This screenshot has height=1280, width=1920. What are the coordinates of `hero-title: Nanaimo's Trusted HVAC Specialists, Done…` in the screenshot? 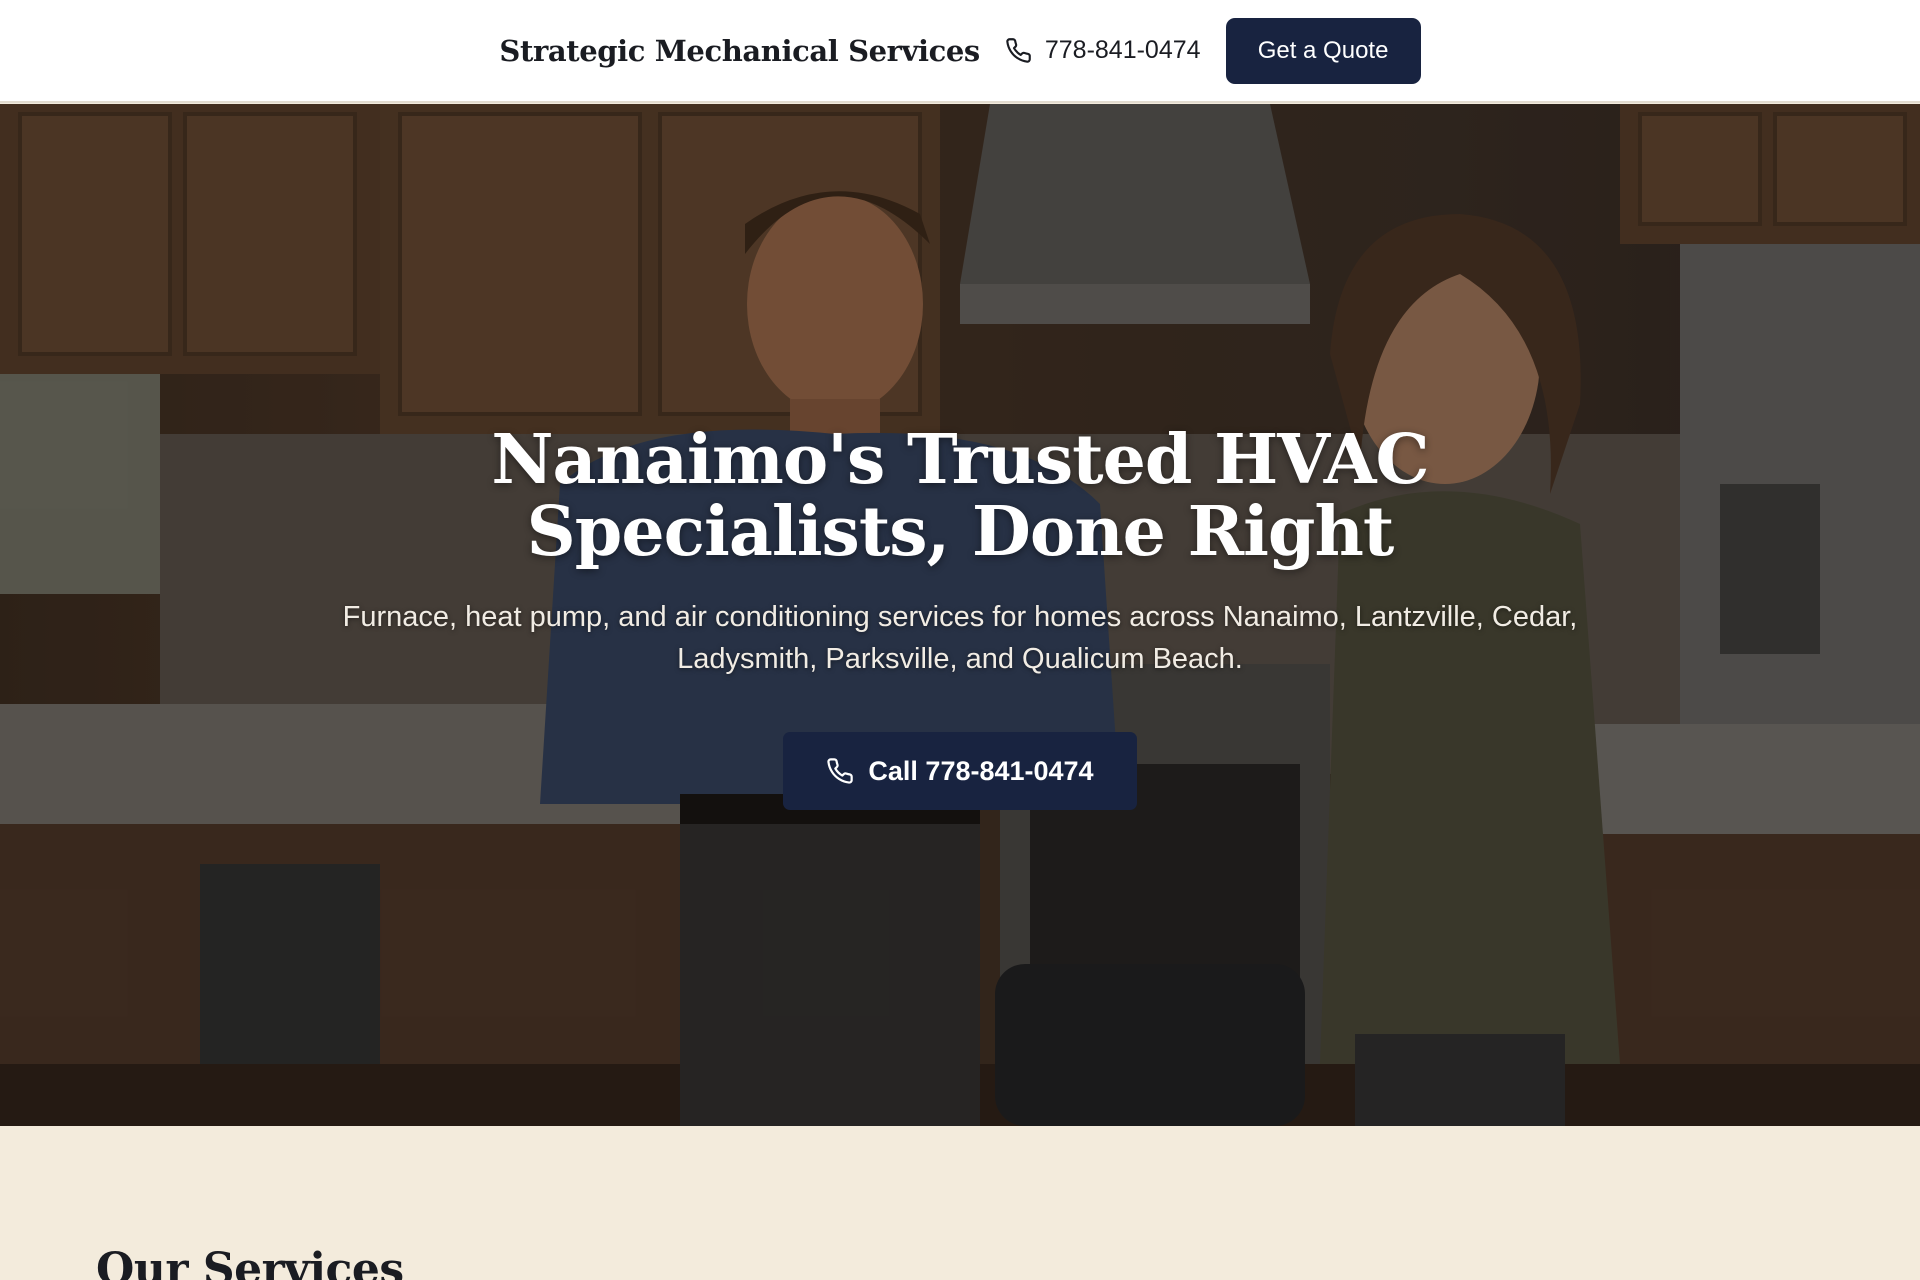 It's located at (960, 496).